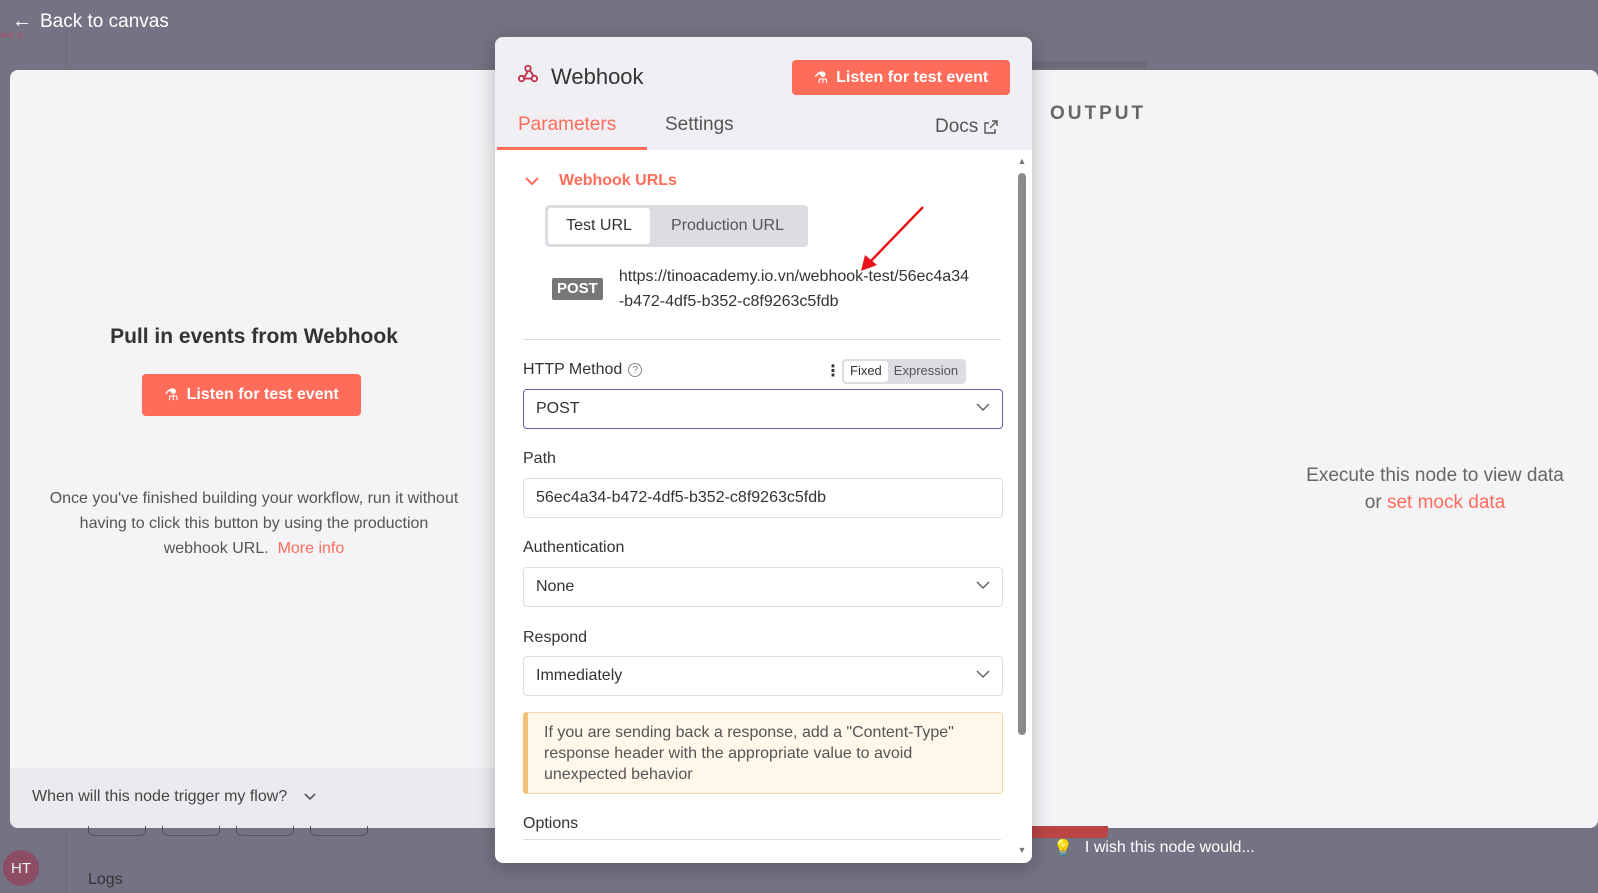  Describe the element at coordinates (228, 831) in the screenshot. I see `canvas-buttons` at that location.